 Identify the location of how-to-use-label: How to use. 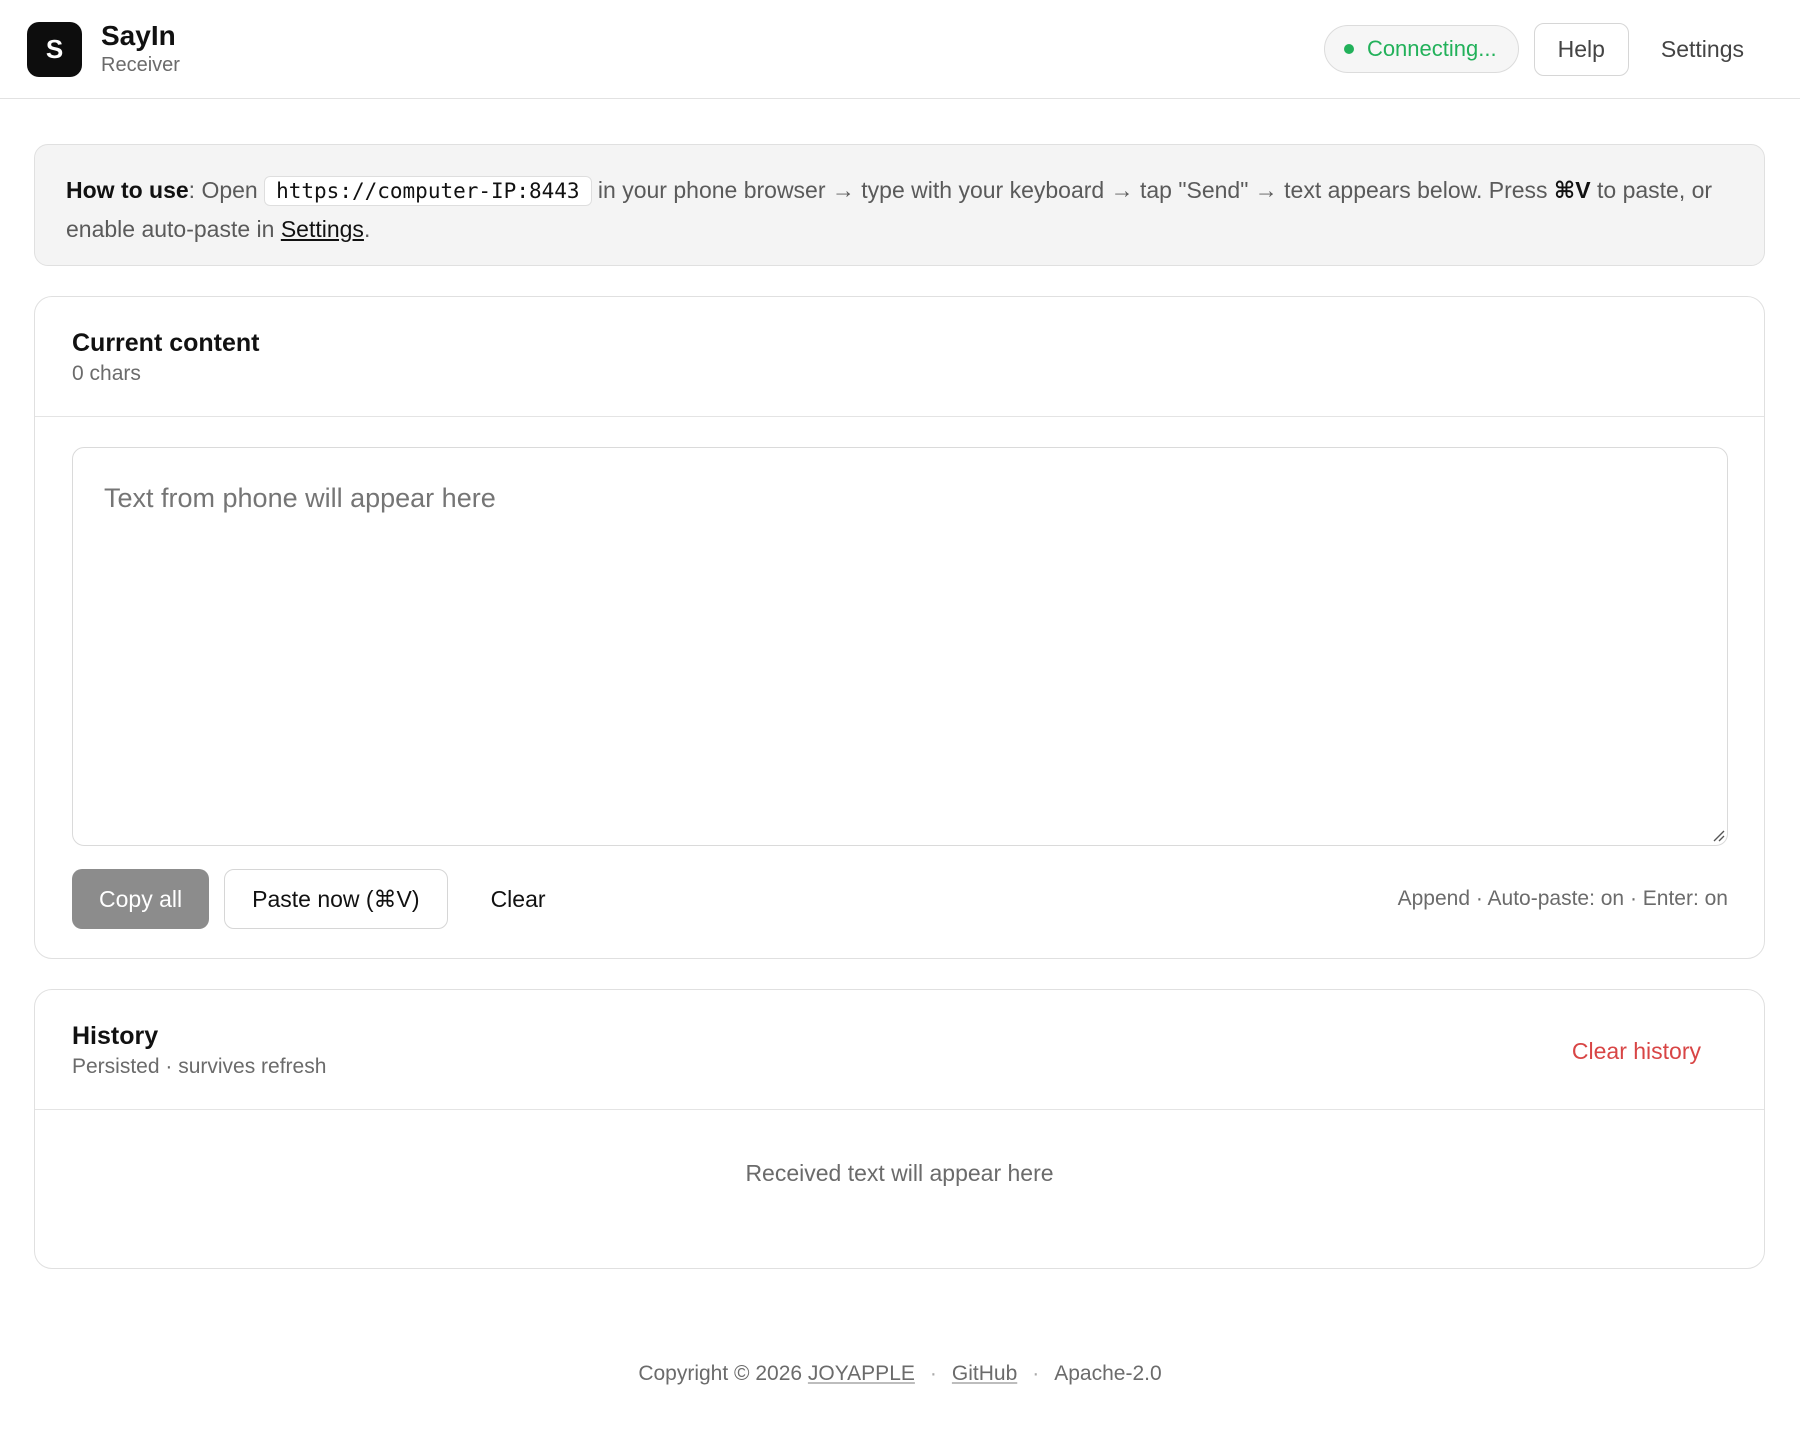
(127, 190).